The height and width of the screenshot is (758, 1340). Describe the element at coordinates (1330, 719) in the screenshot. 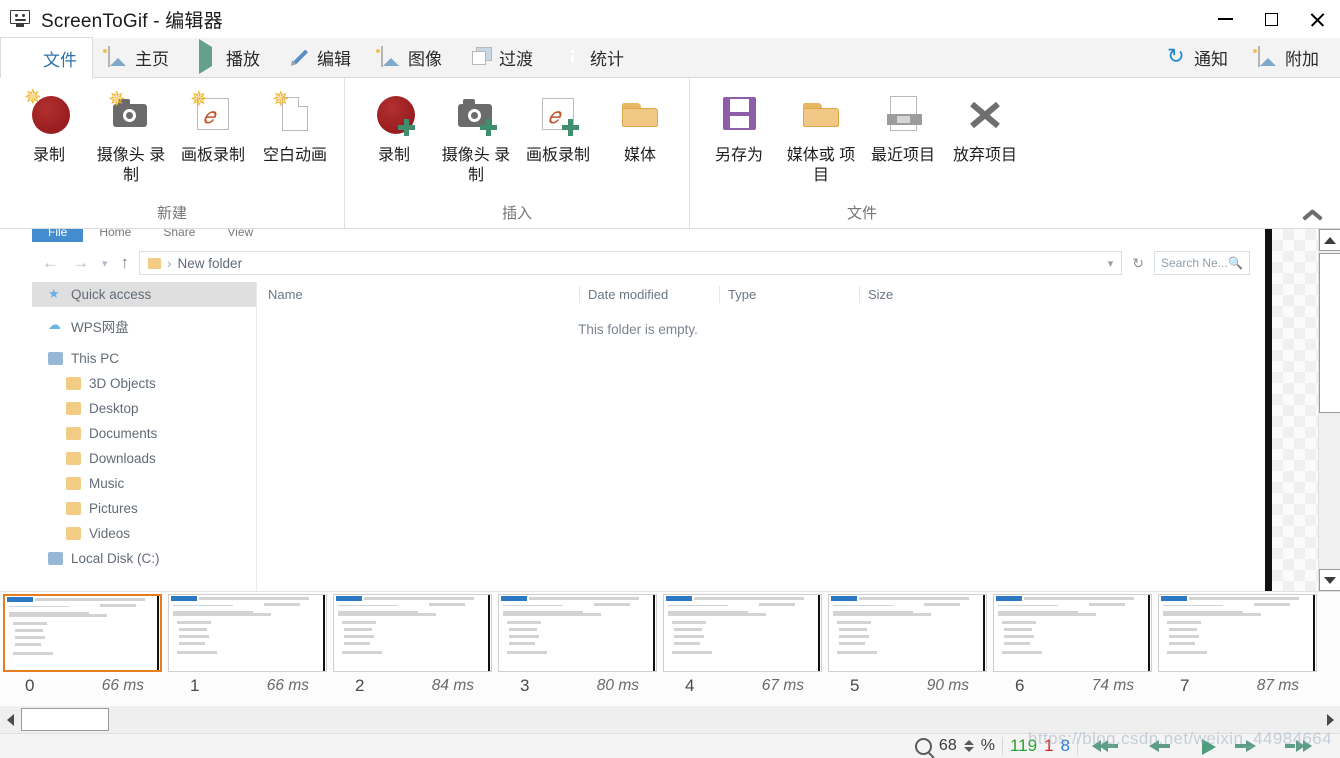

I see `scroll-right-button` at that location.